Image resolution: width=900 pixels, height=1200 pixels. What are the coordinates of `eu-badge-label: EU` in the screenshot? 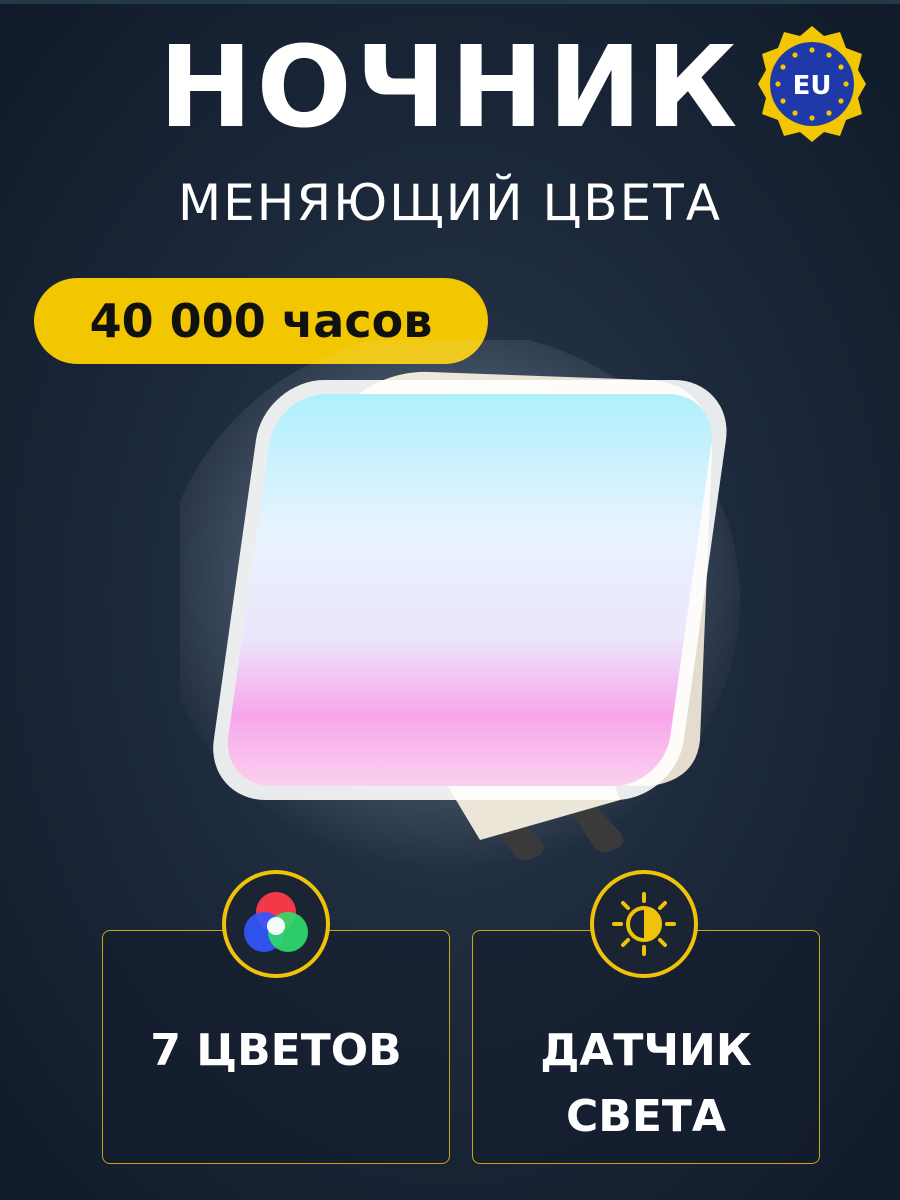 It's located at (812, 86).